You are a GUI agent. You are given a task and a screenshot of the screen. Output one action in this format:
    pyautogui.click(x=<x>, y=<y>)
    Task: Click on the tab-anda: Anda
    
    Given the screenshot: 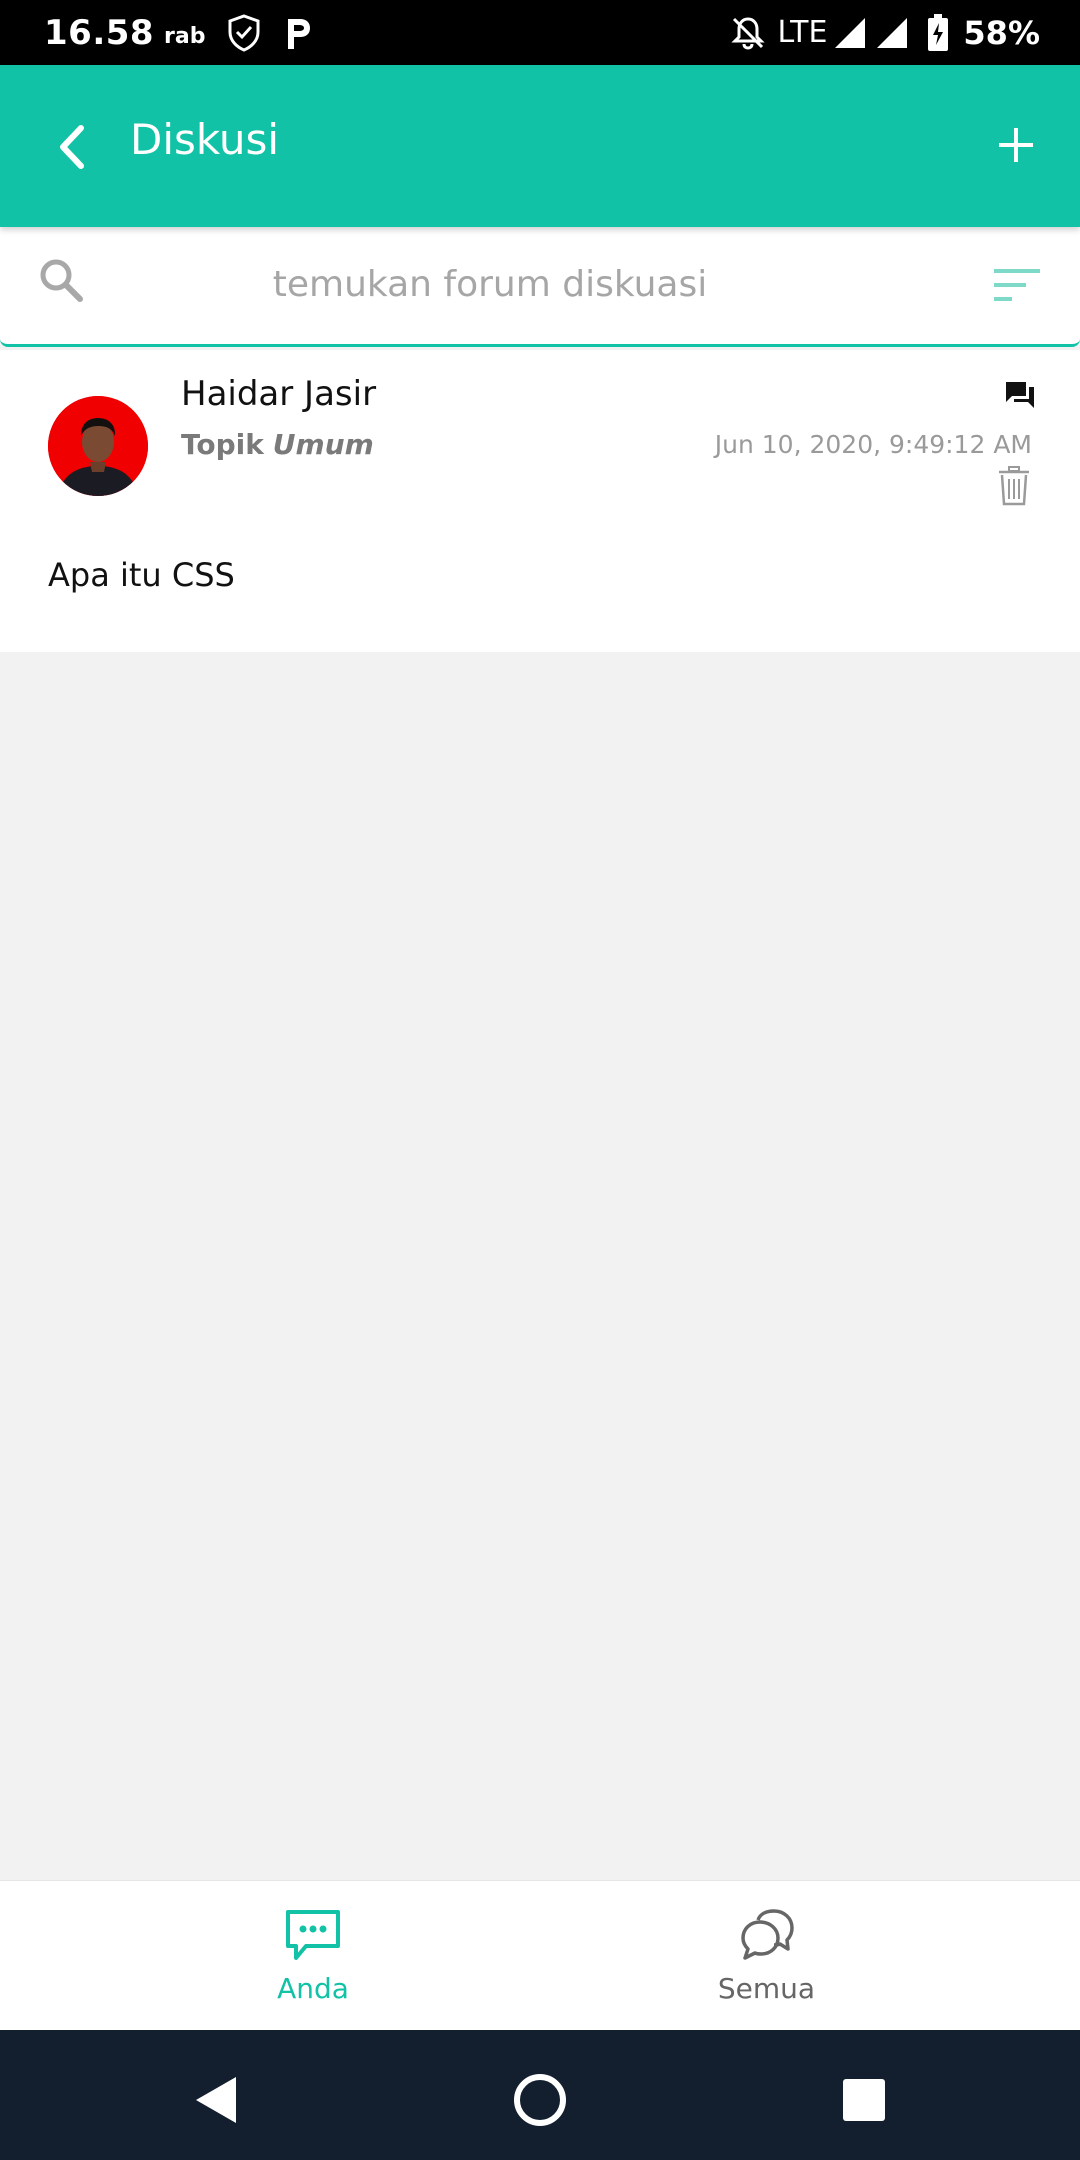 What is the action you would take?
    pyautogui.click(x=313, y=1956)
    